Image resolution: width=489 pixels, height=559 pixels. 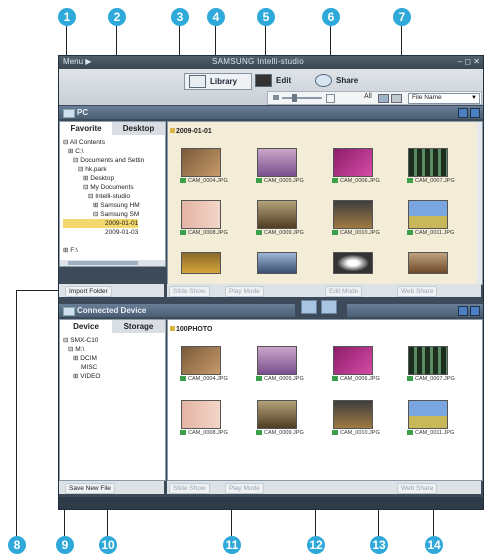 What do you see at coordinates (284, 80) in the screenshot?
I see `edit-label: Edit` at bounding box center [284, 80].